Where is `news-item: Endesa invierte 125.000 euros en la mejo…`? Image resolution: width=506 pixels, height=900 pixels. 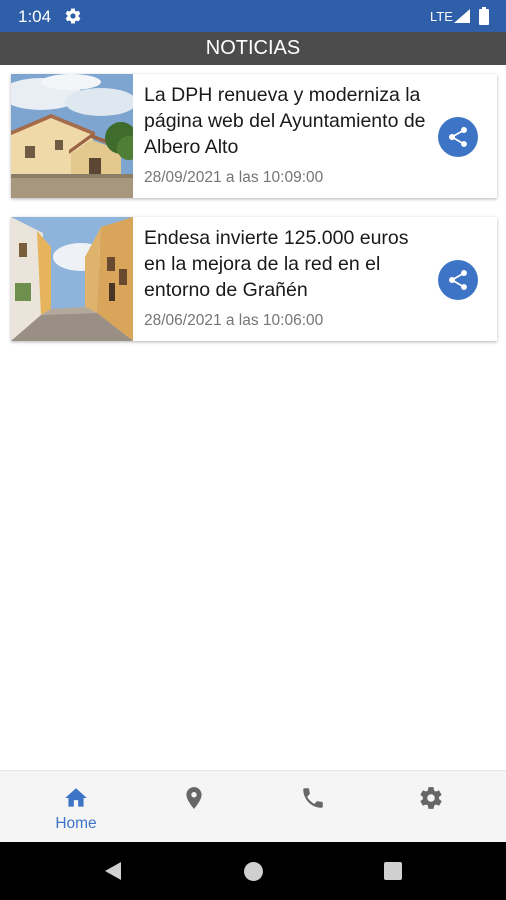
news-item: Endesa invierte 125.000 euros en la mejo… is located at coordinates (254, 279).